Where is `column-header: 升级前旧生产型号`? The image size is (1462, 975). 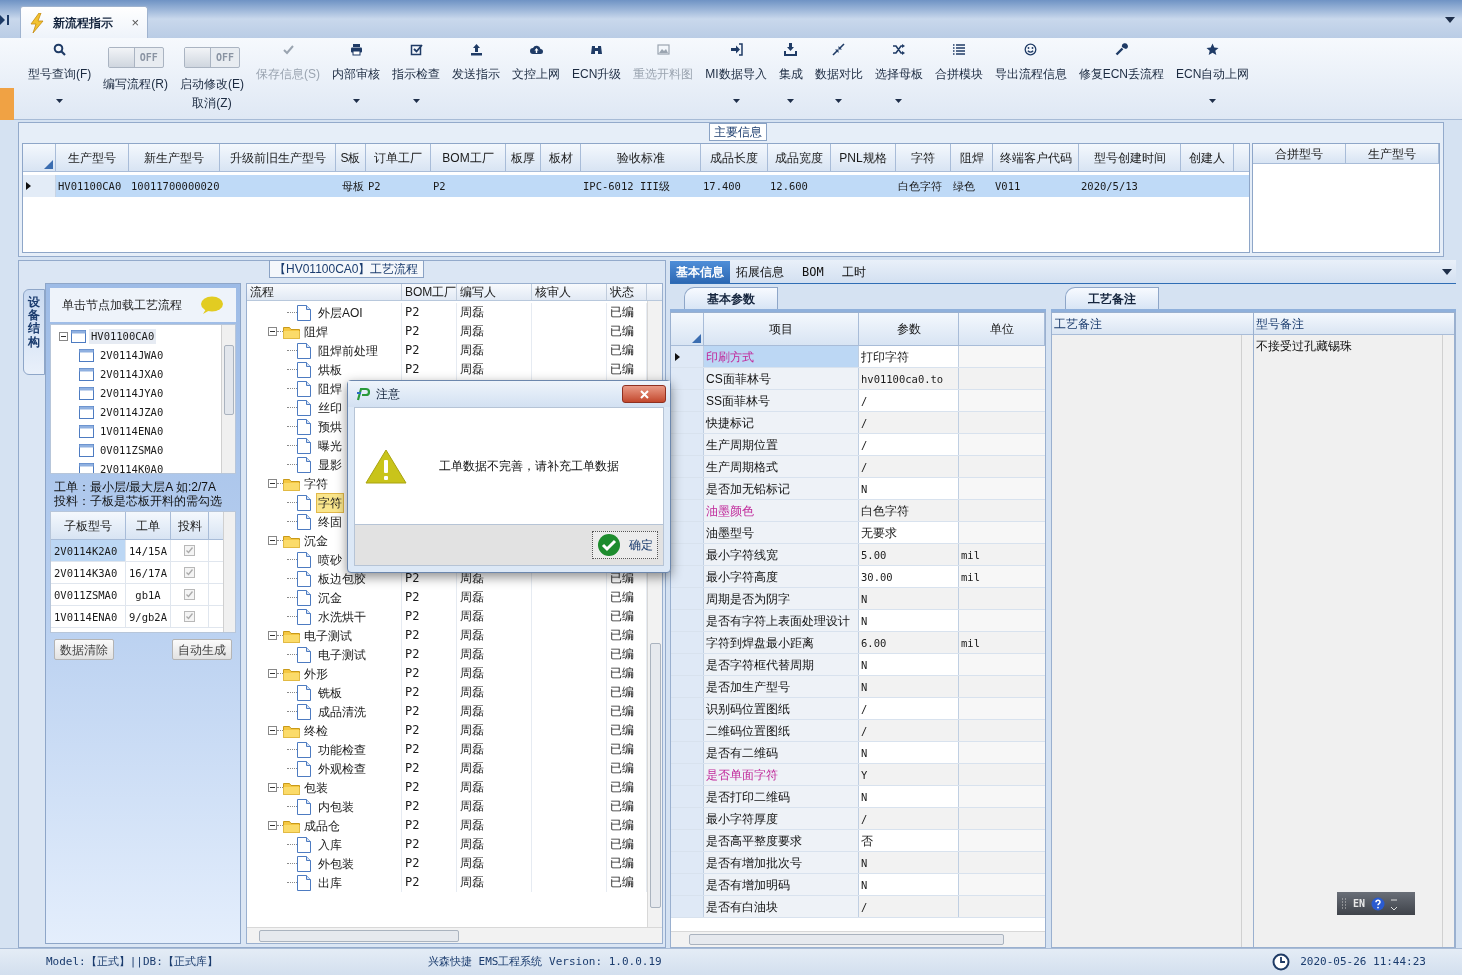 column-header: 升级前旧生产型号 is located at coordinates (278, 157).